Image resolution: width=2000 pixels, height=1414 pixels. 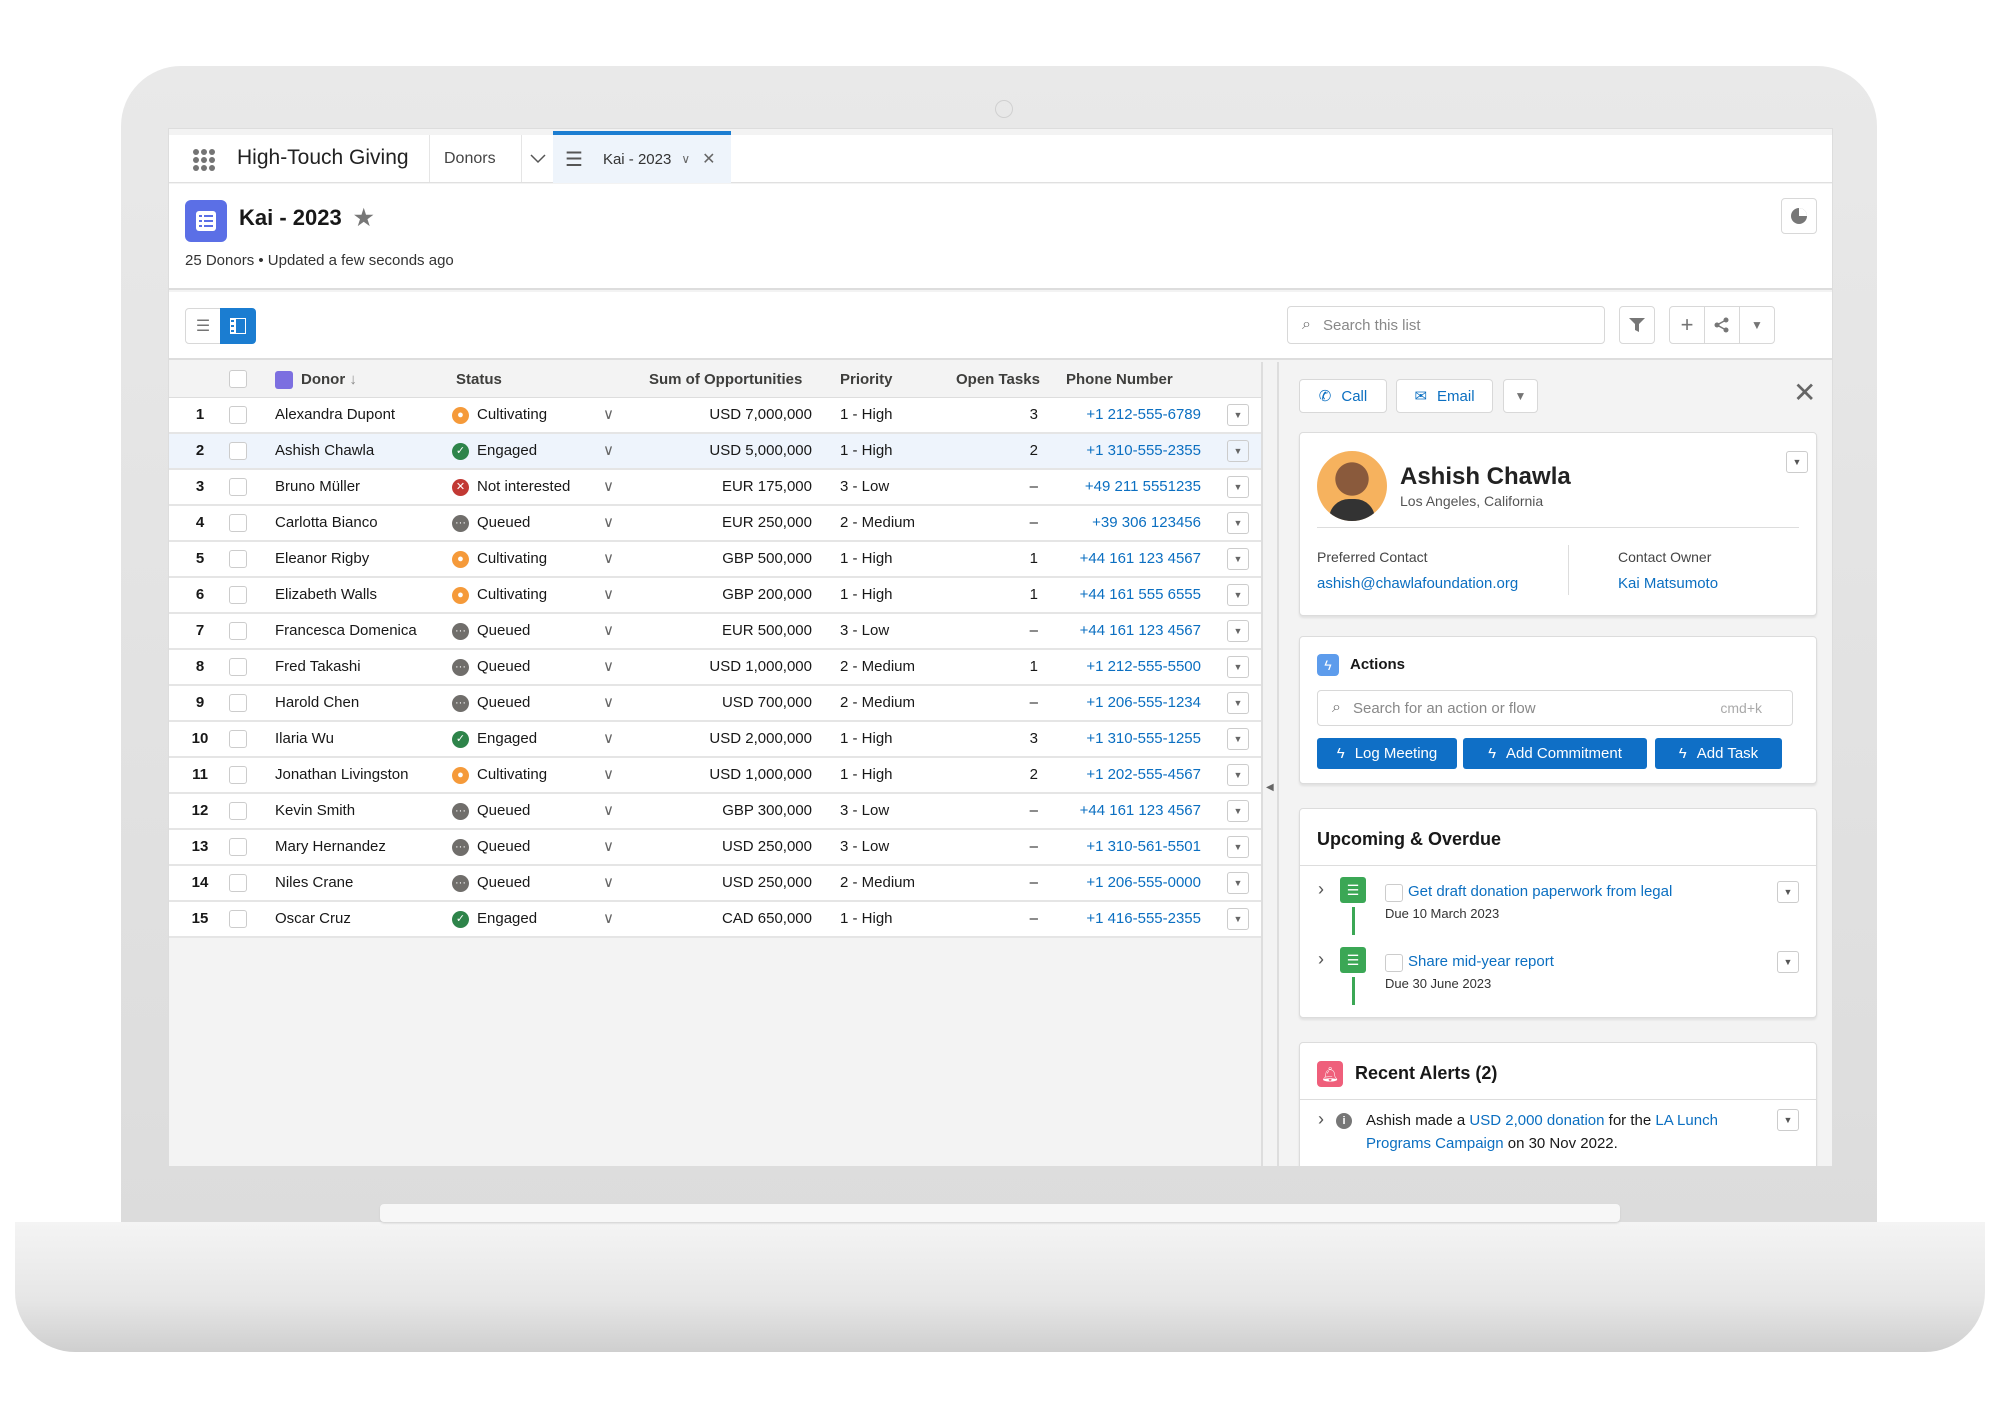 What do you see at coordinates (238, 326) in the screenshot?
I see `split-view-button` at bounding box center [238, 326].